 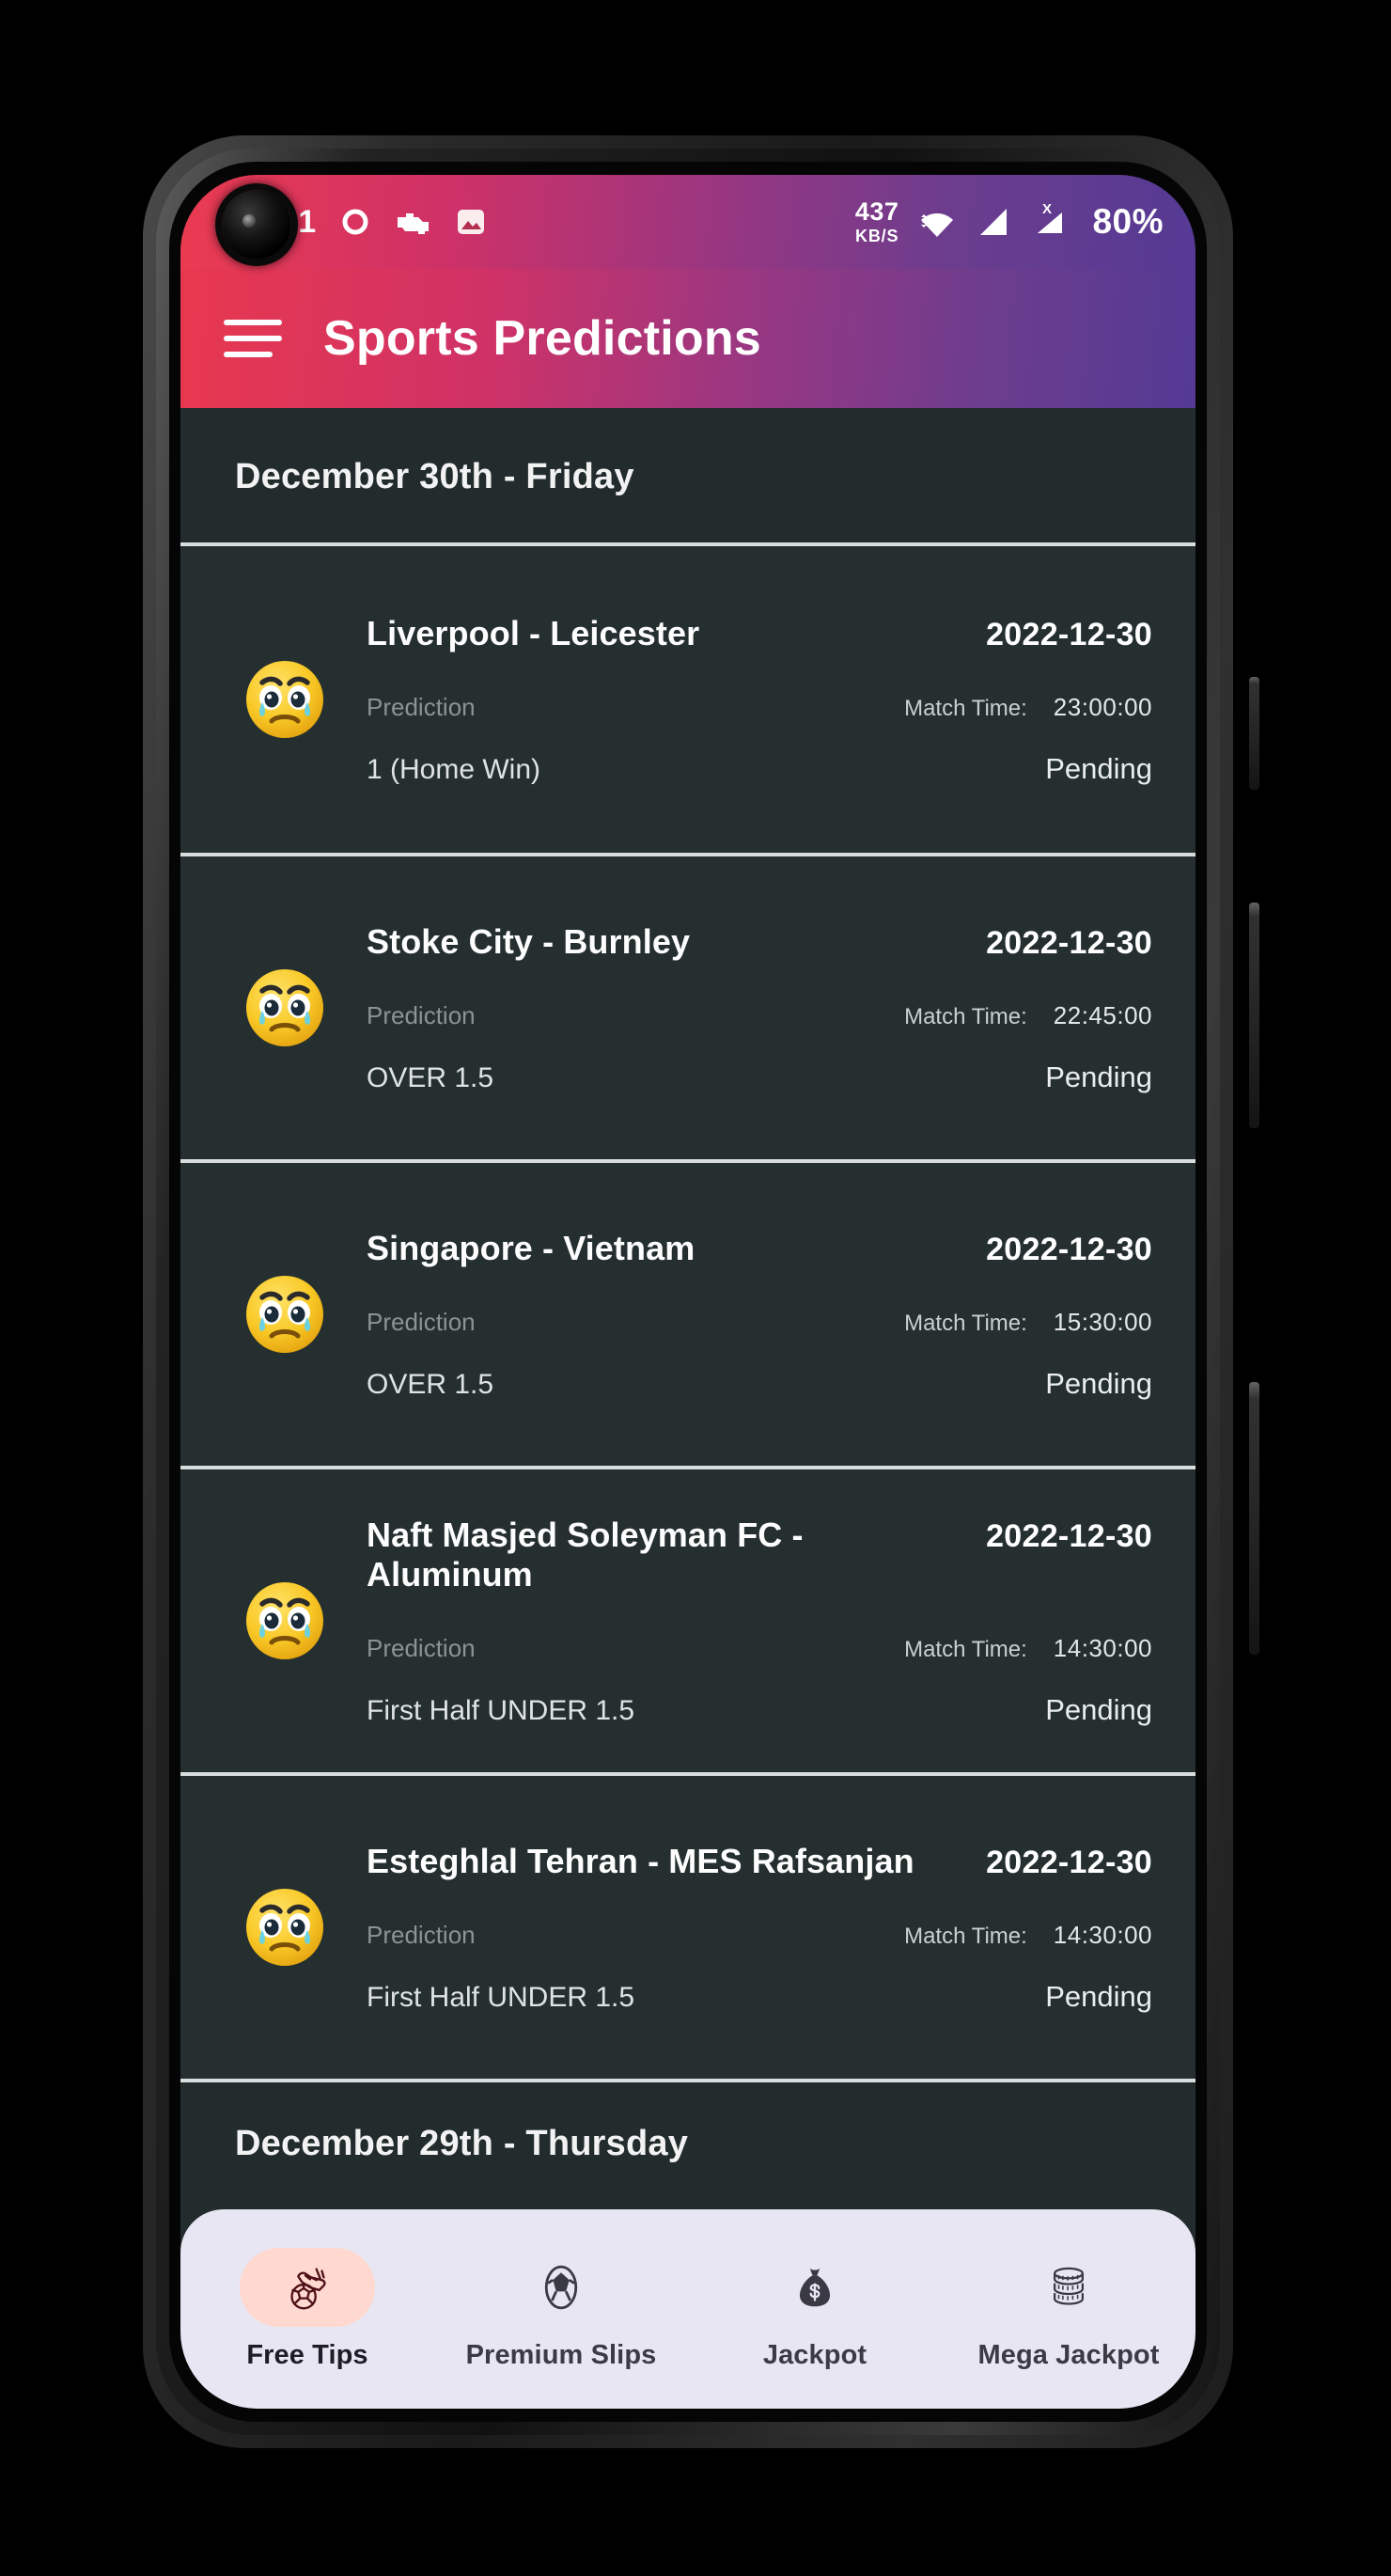 I want to click on prediction-value: 1 (Home Win), so click(x=454, y=769).